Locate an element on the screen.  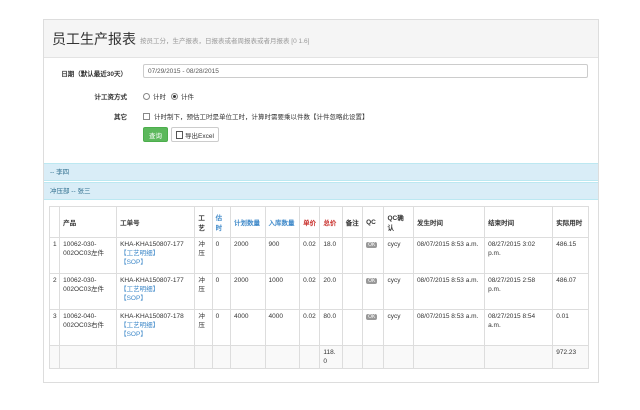
col-index is located at coordinates (54, 222).